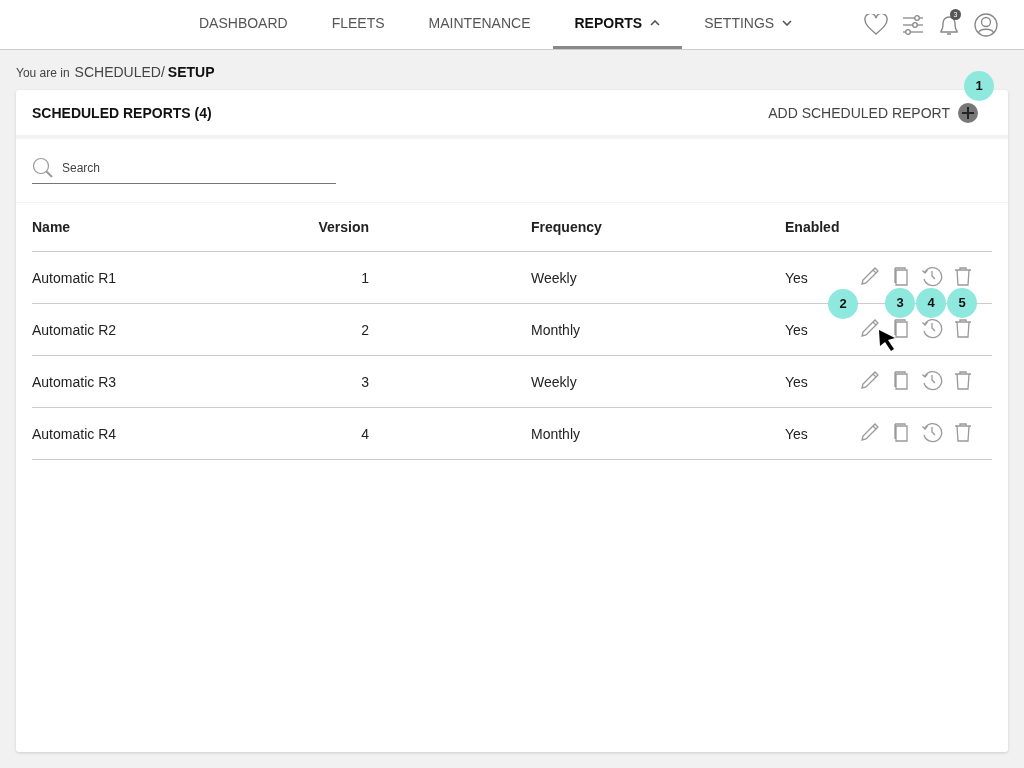  What do you see at coordinates (986, 24) in the screenshot?
I see `user-avatar-icon` at bounding box center [986, 24].